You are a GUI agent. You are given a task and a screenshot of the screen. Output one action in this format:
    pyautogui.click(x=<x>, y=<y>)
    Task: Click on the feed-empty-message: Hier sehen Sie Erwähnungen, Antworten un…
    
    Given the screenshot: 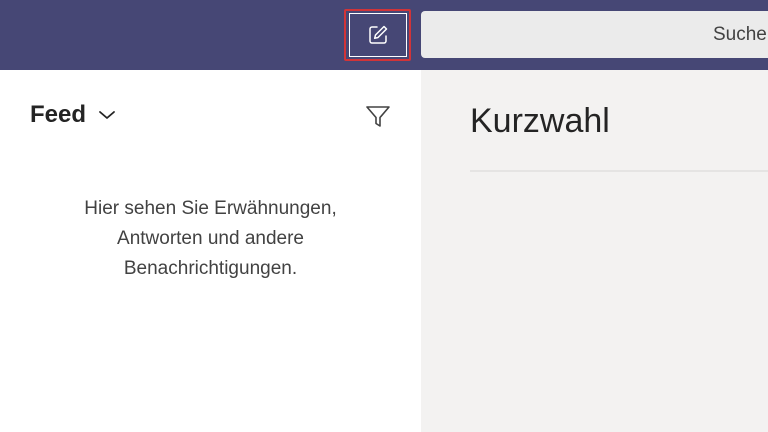 What is the action you would take?
    pyautogui.click(x=210, y=239)
    